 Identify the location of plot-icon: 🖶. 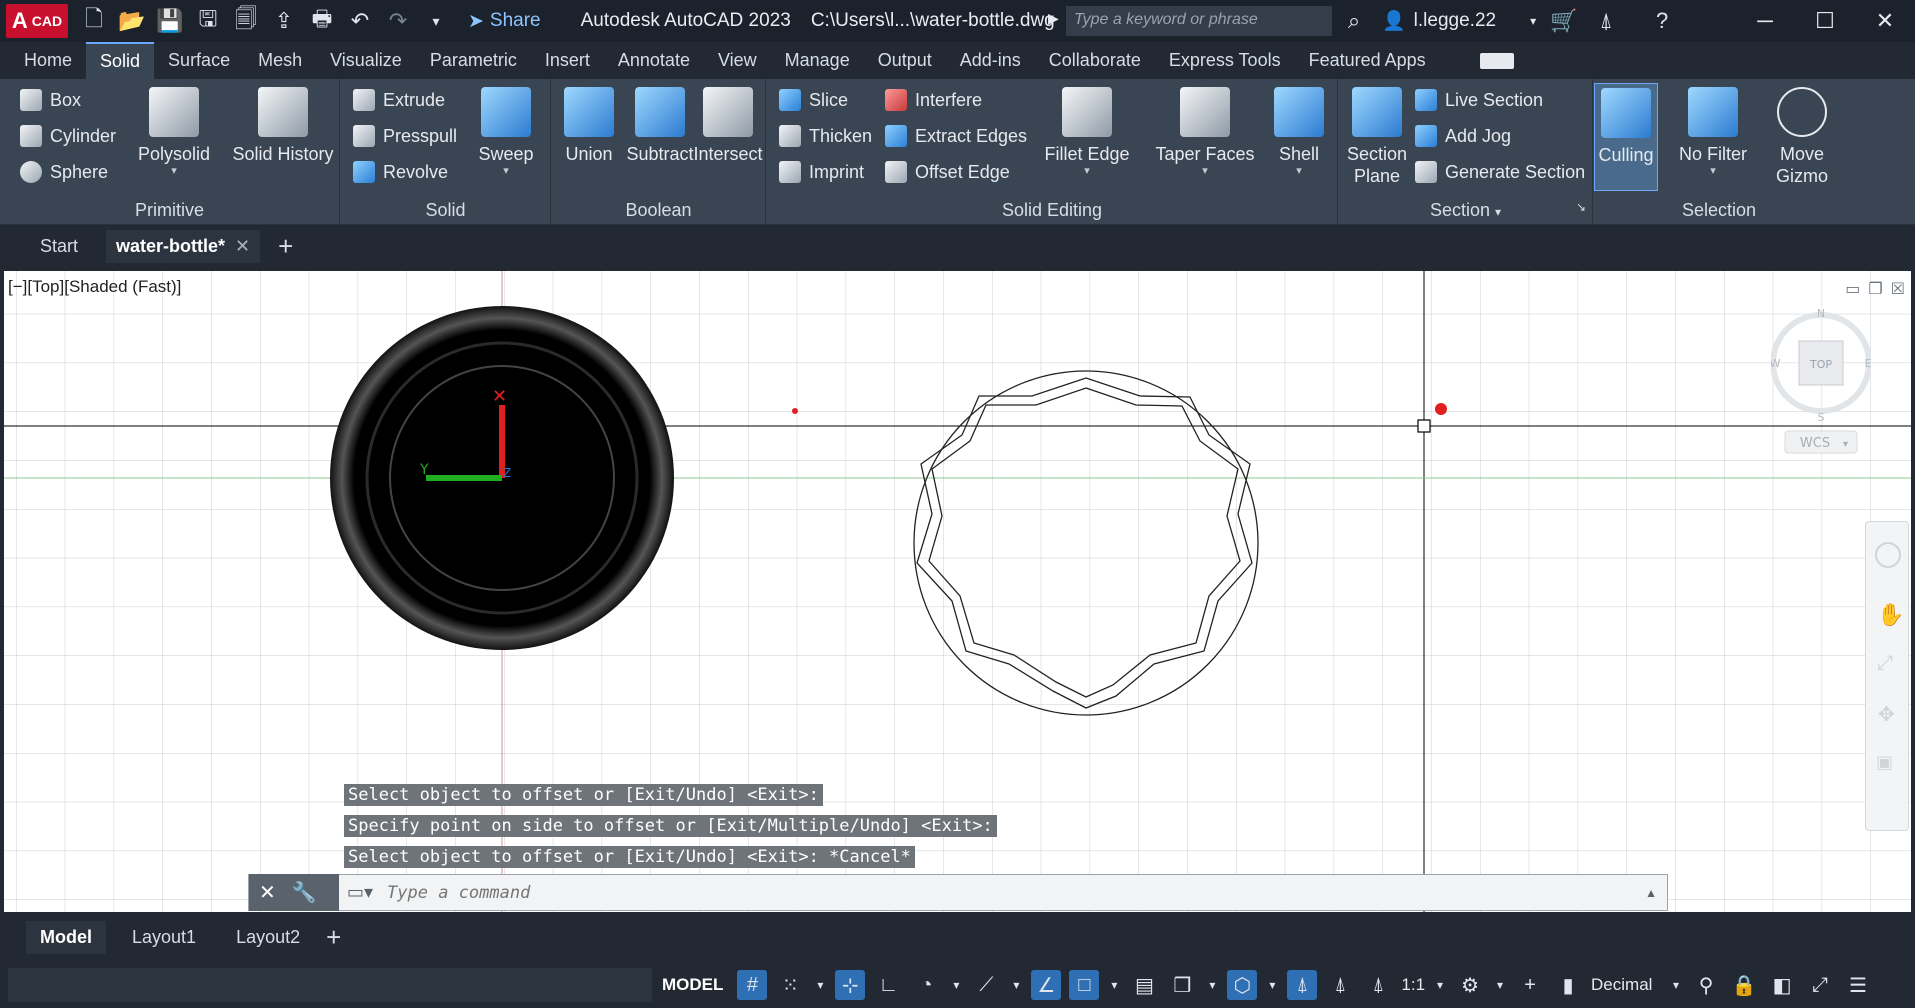
(322, 20).